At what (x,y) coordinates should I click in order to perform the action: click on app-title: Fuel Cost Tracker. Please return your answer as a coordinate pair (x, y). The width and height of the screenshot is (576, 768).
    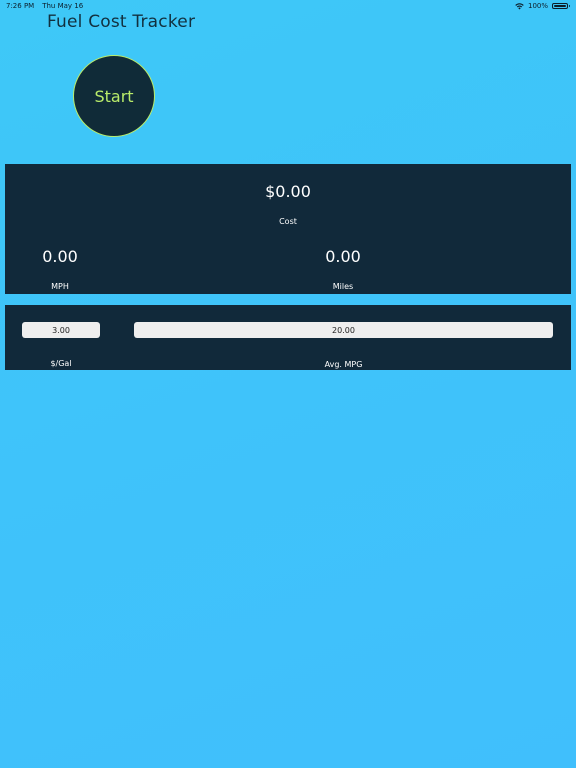
    Looking at the image, I should click on (121, 22).